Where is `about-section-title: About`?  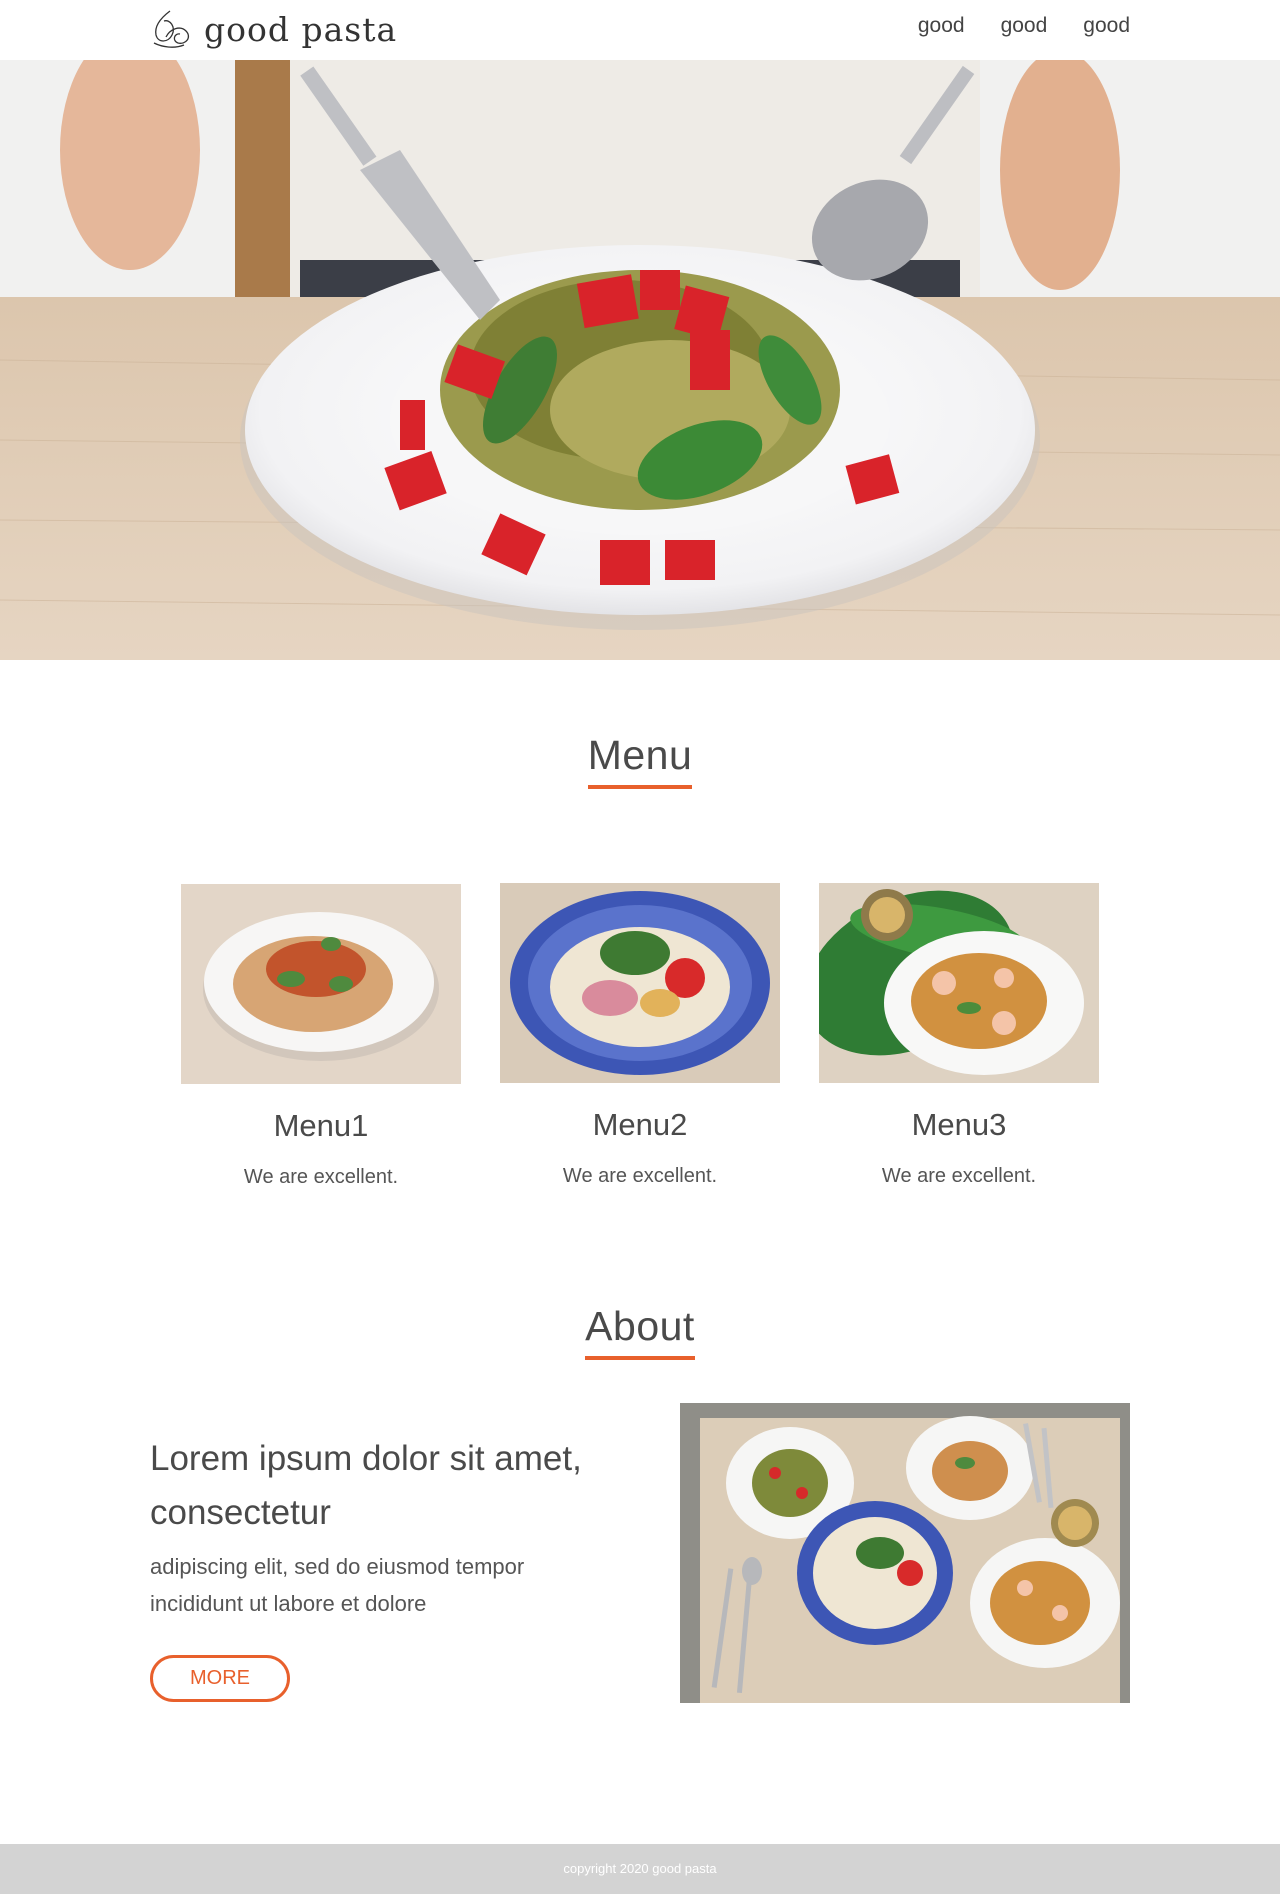
about-section-title: About is located at coordinates (640, 1331).